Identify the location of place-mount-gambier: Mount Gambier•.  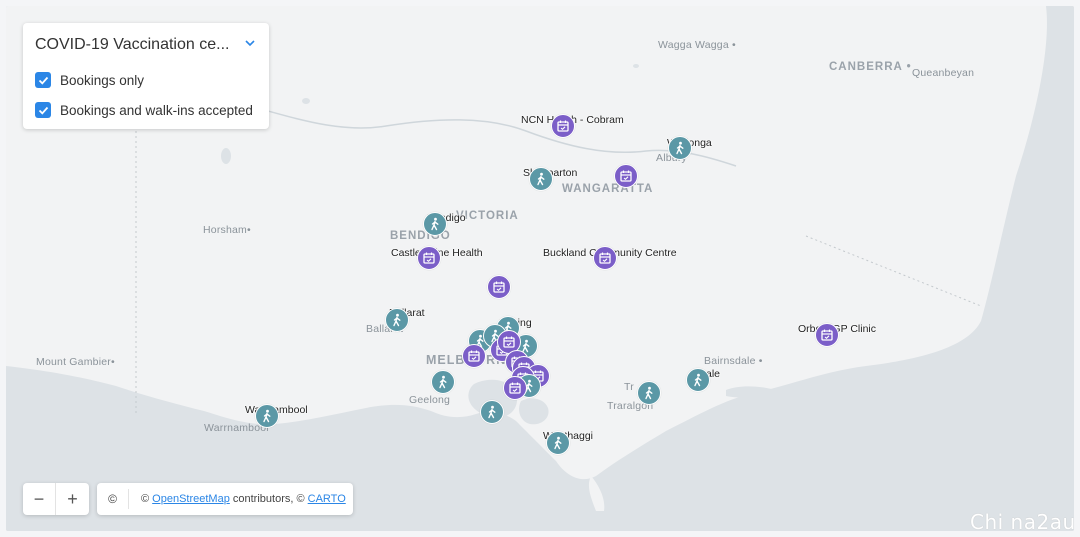
(75, 362).